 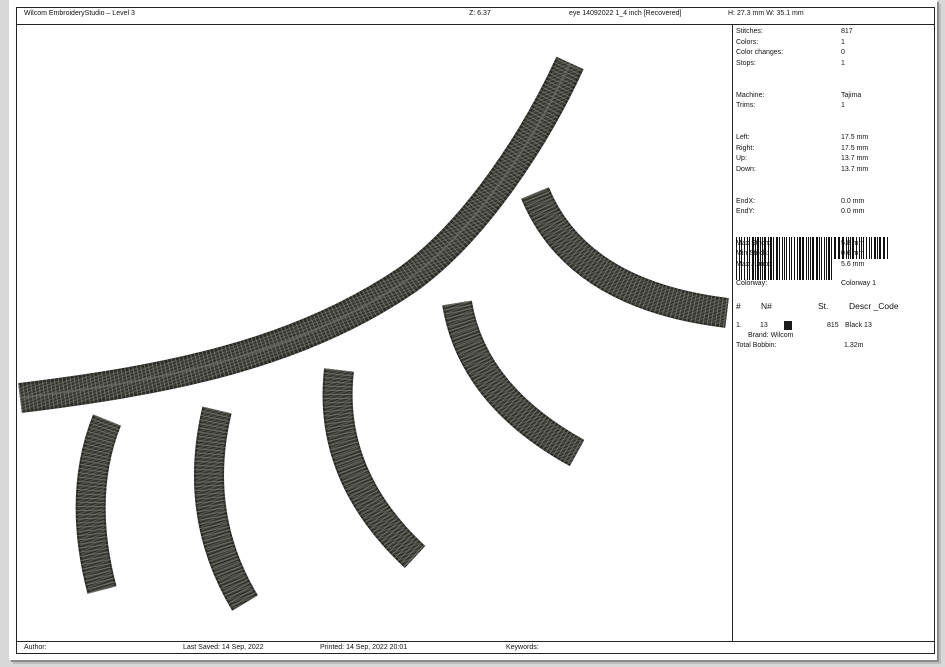 I want to click on stat-label: Color changes:, so click(x=760, y=53).